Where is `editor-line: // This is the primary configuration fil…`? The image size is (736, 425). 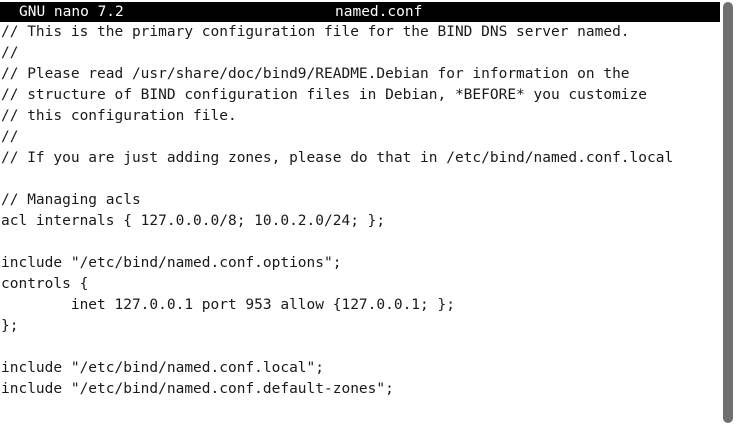
editor-line: // This is the primary configuration fil… is located at coordinates (360, 32).